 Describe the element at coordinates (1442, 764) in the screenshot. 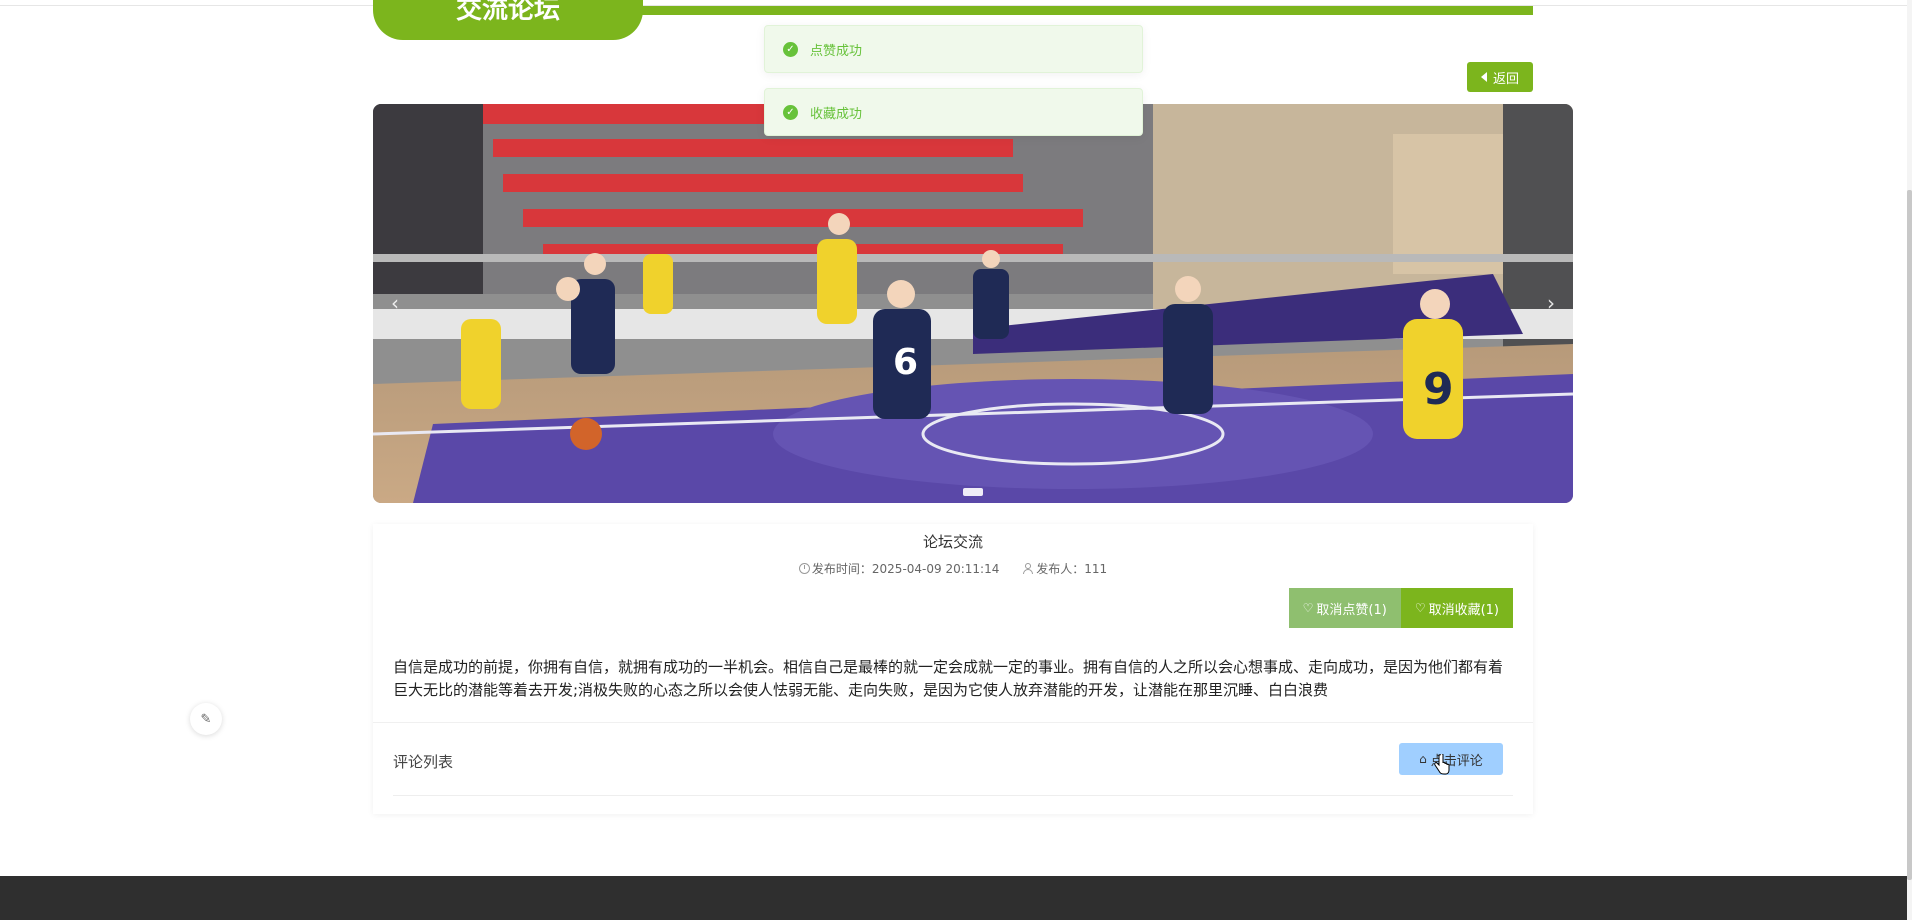

I see `hand-cursor-icon` at that location.